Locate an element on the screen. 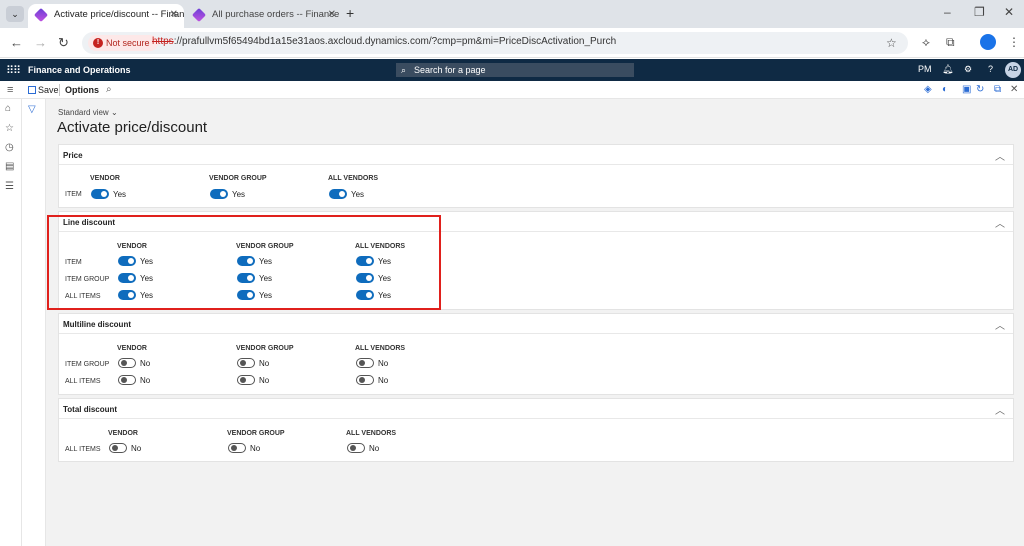 Image resolution: width=1024 pixels, height=546 pixels. security-chip: ! Not secure is located at coordinates (123, 43).